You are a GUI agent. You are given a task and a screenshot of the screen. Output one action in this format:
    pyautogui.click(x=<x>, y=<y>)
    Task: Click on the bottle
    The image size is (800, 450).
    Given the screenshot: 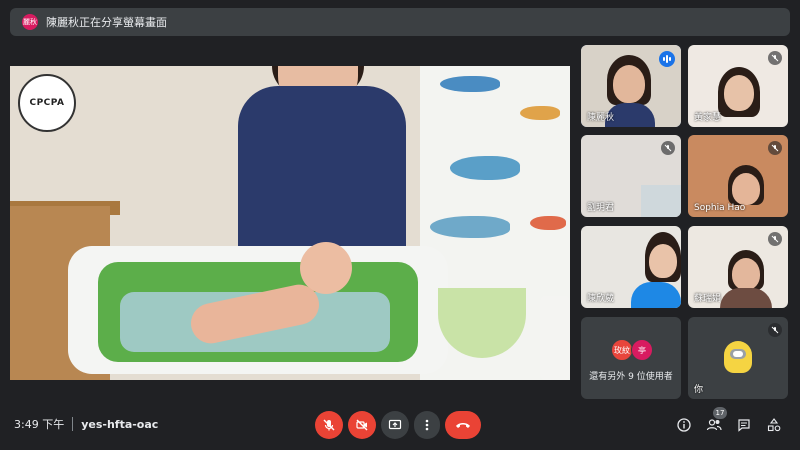 What is the action you would take?
    pyautogui.click(x=555, y=338)
    